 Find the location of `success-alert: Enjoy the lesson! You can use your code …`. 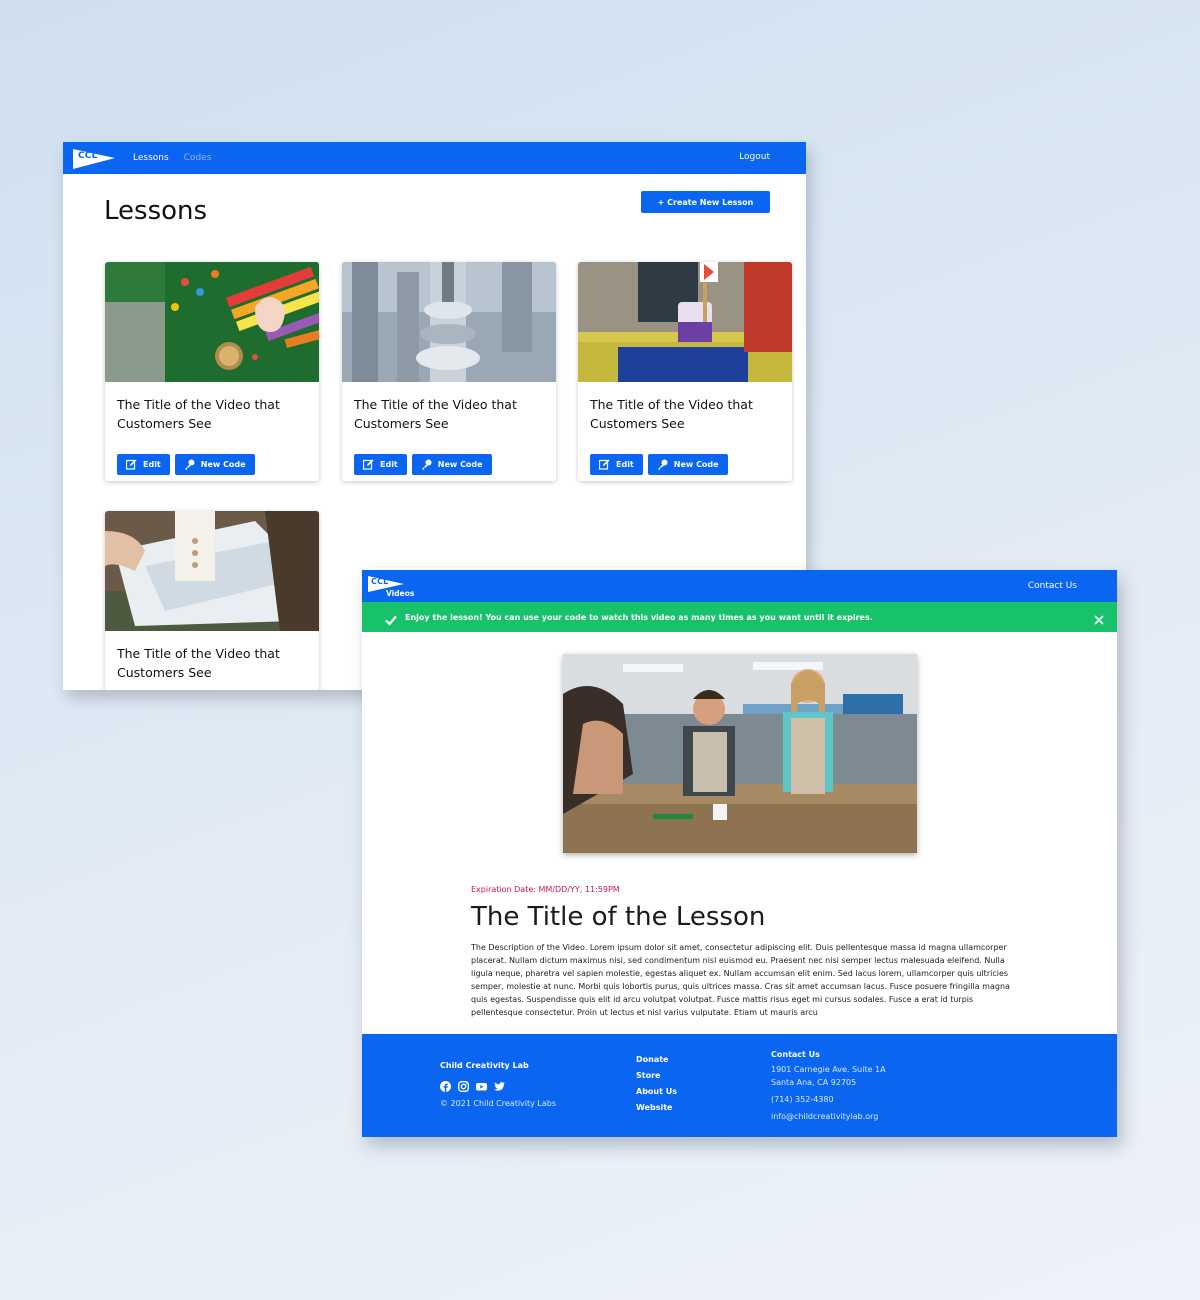

success-alert: Enjoy the lesson! You can use your code … is located at coordinates (739, 617).